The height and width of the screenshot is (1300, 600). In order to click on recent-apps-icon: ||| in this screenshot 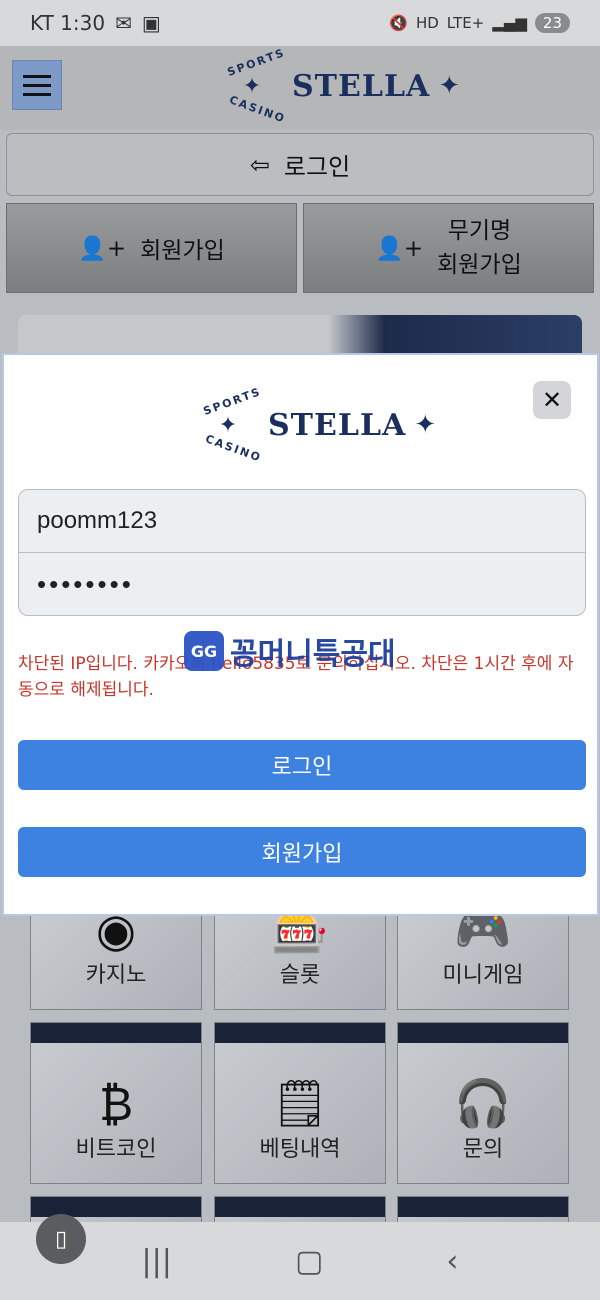, I will do `click(157, 1261)`.